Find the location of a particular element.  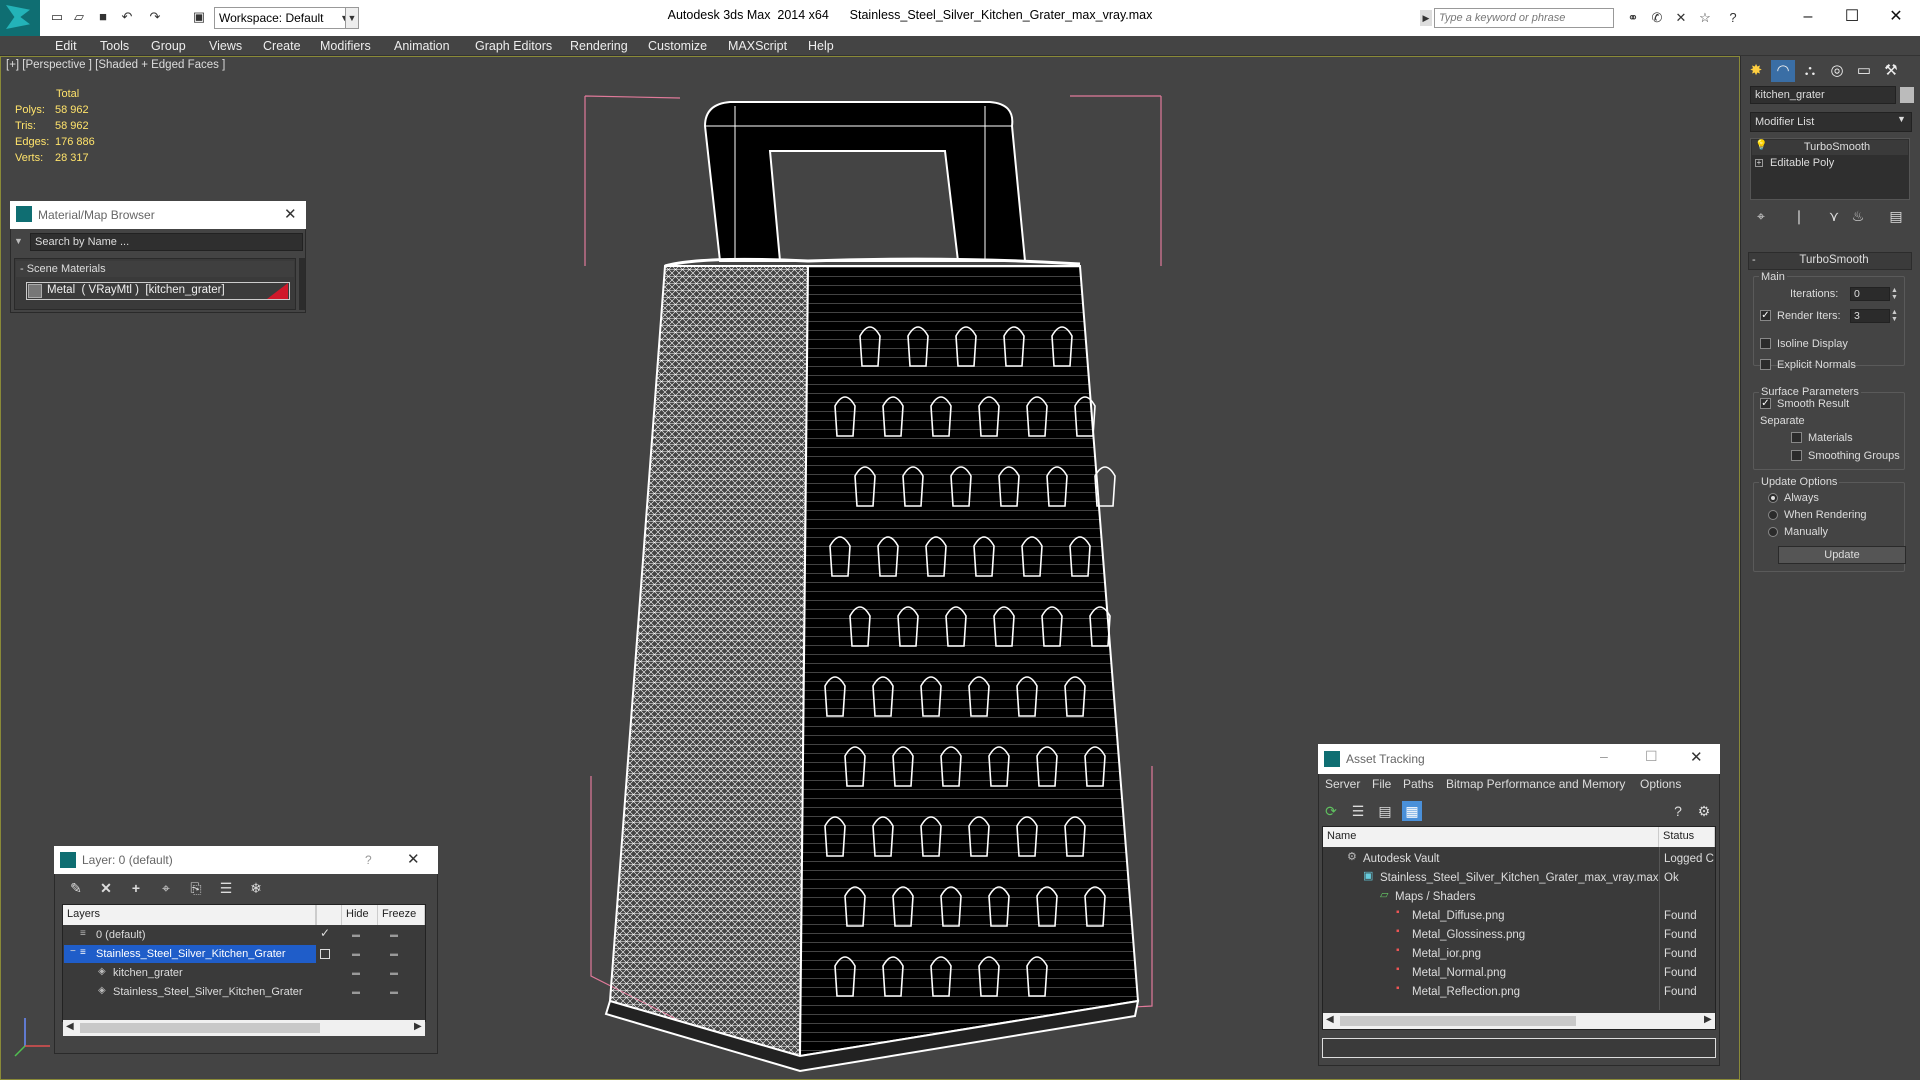

detail-view-icon: ▤ is located at coordinates (1385, 811).